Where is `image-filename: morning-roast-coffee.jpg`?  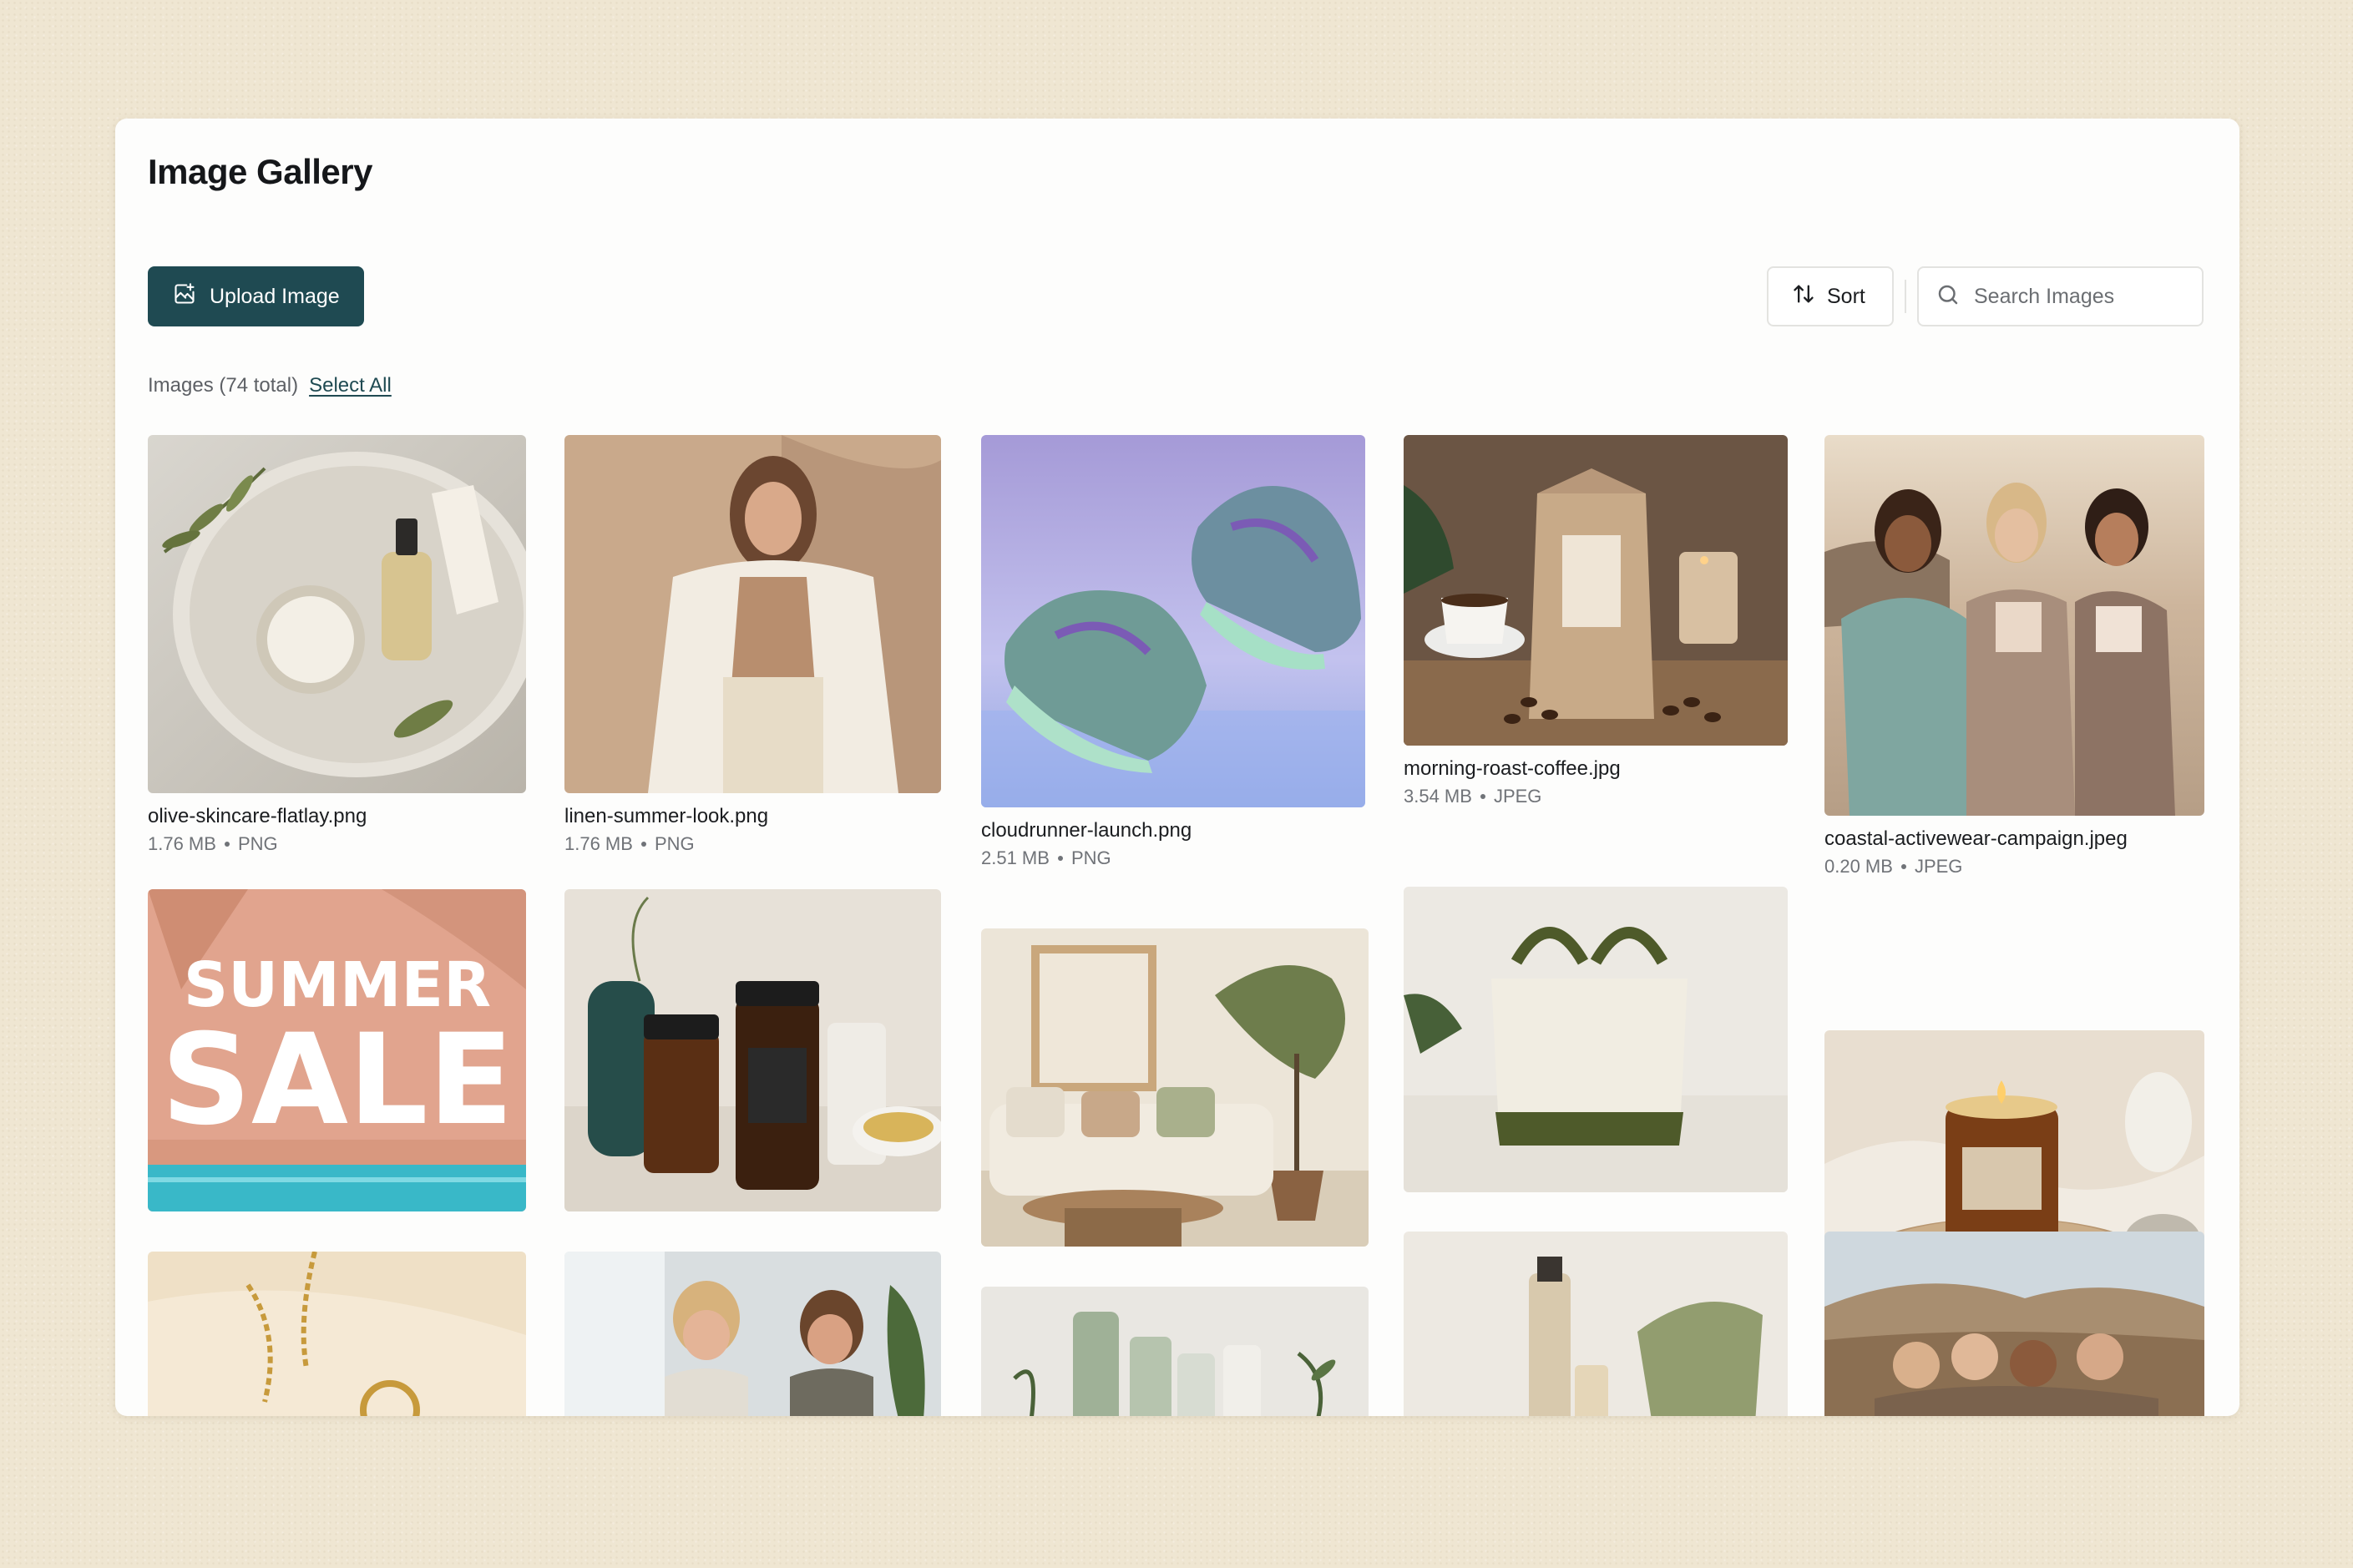 image-filename: morning-roast-coffee.jpg is located at coordinates (1512, 768).